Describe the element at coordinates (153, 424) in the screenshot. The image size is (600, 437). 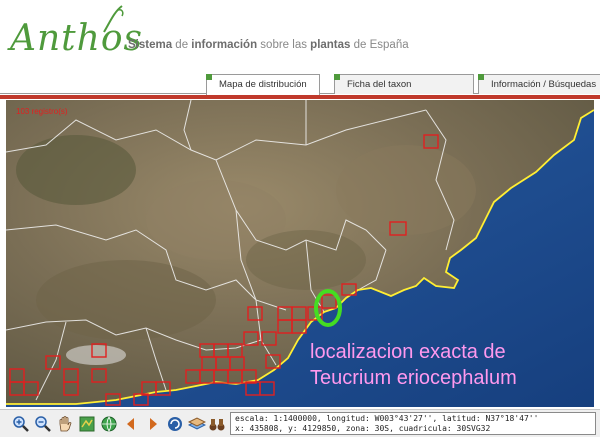
I see `forward-arrow-icon` at that location.